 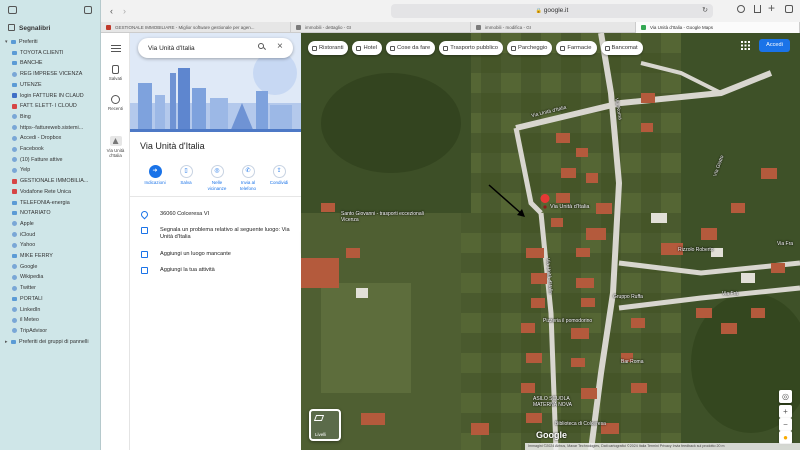 What do you see at coordinates (50, 224) in the screenshot?
I see `bookmark-item: Apple` at bounding box center [50, 224].